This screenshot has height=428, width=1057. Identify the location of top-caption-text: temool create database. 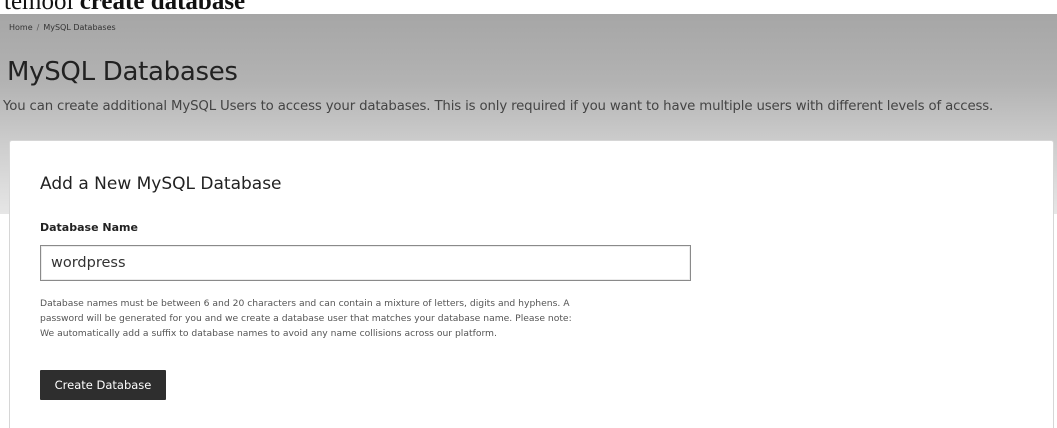
(124, 7).